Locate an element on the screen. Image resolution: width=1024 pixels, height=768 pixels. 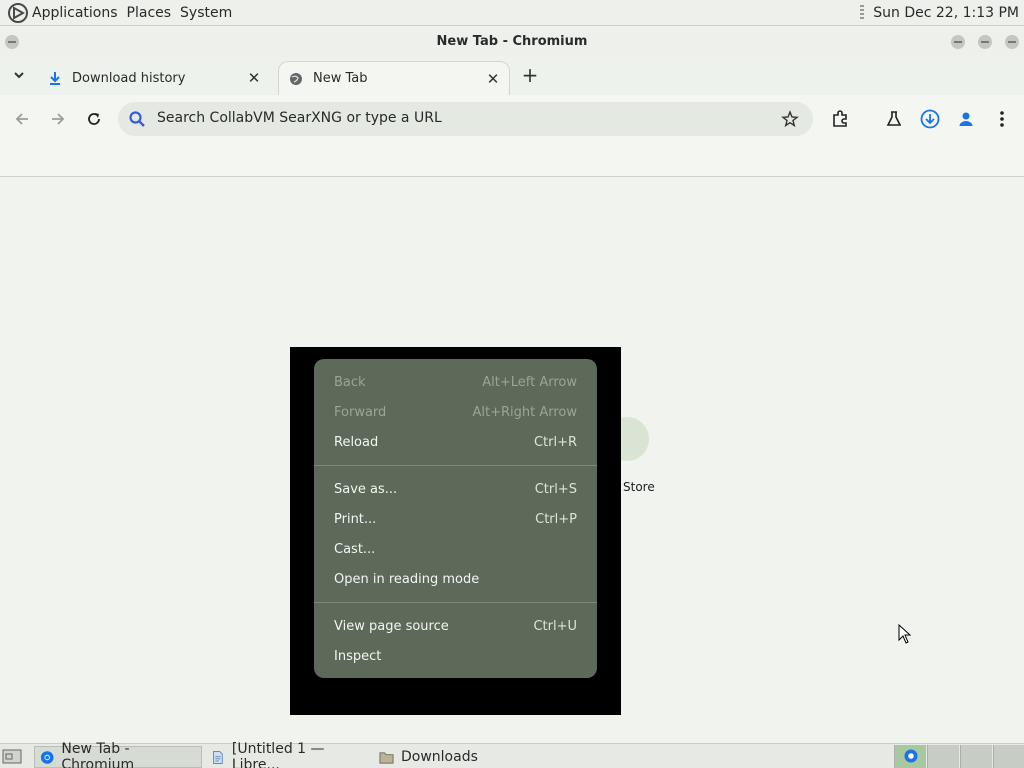
close-window-button is located at coordinates (1012, 42).